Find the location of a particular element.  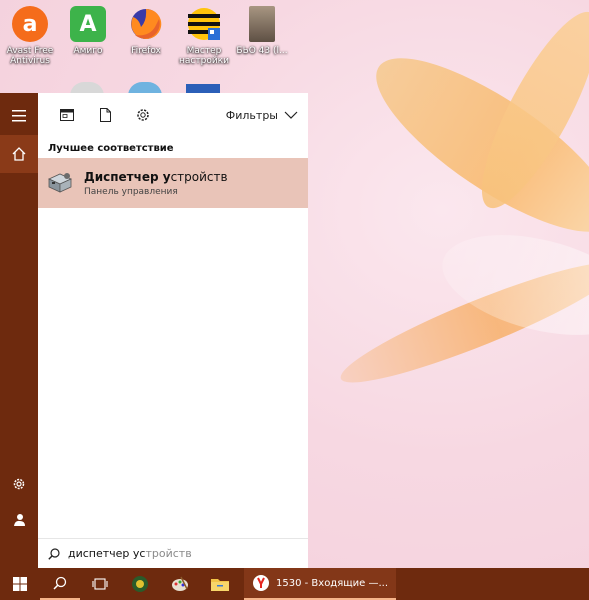

documents-filter-button is located at coordinates (105, 115).